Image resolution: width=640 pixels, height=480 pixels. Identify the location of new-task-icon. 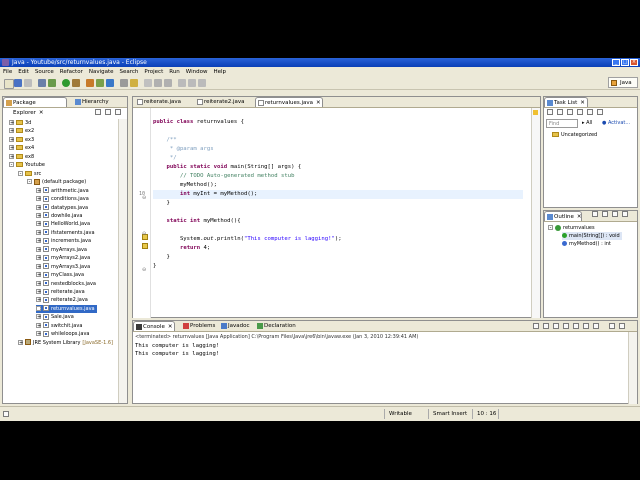
(550, 112).